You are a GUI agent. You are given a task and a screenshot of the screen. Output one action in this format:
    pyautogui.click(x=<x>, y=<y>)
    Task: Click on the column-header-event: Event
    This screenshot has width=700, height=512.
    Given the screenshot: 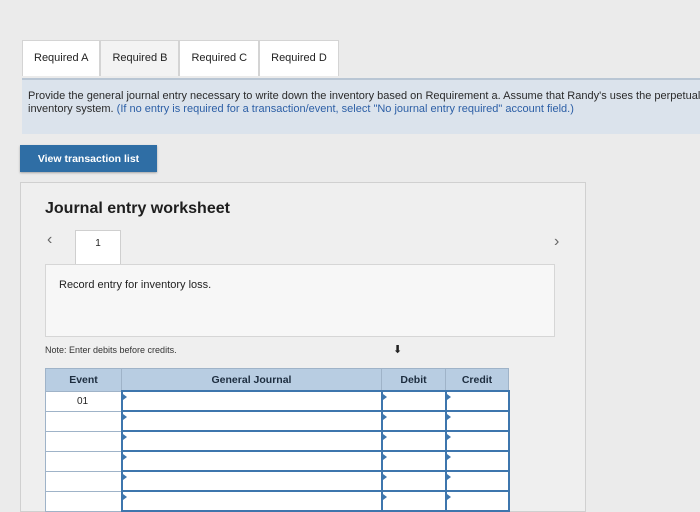 What is the action you would take?
    pyautogui.click(x=83, y=380)
    